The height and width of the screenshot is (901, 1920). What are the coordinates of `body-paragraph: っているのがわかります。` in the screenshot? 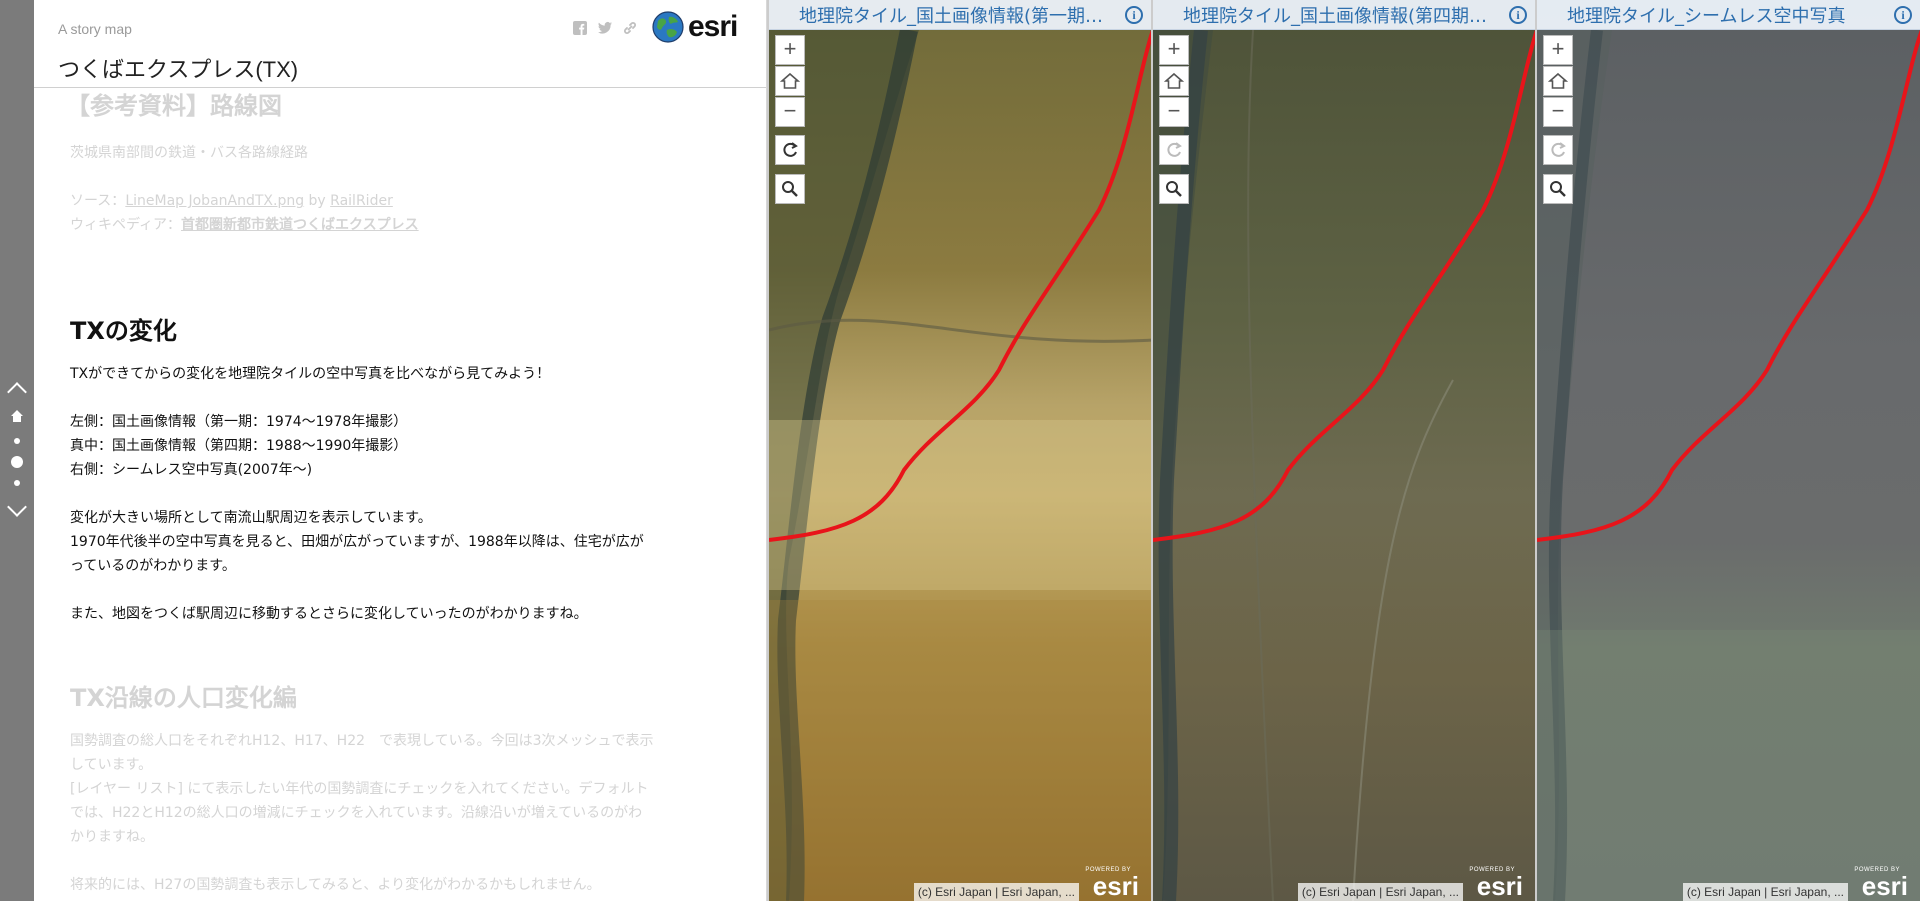 It's located at (153, 566).